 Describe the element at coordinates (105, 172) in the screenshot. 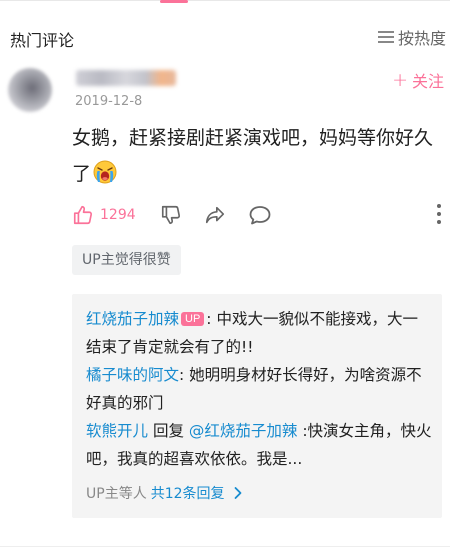

I see `crying-emoji-icon` at that location.